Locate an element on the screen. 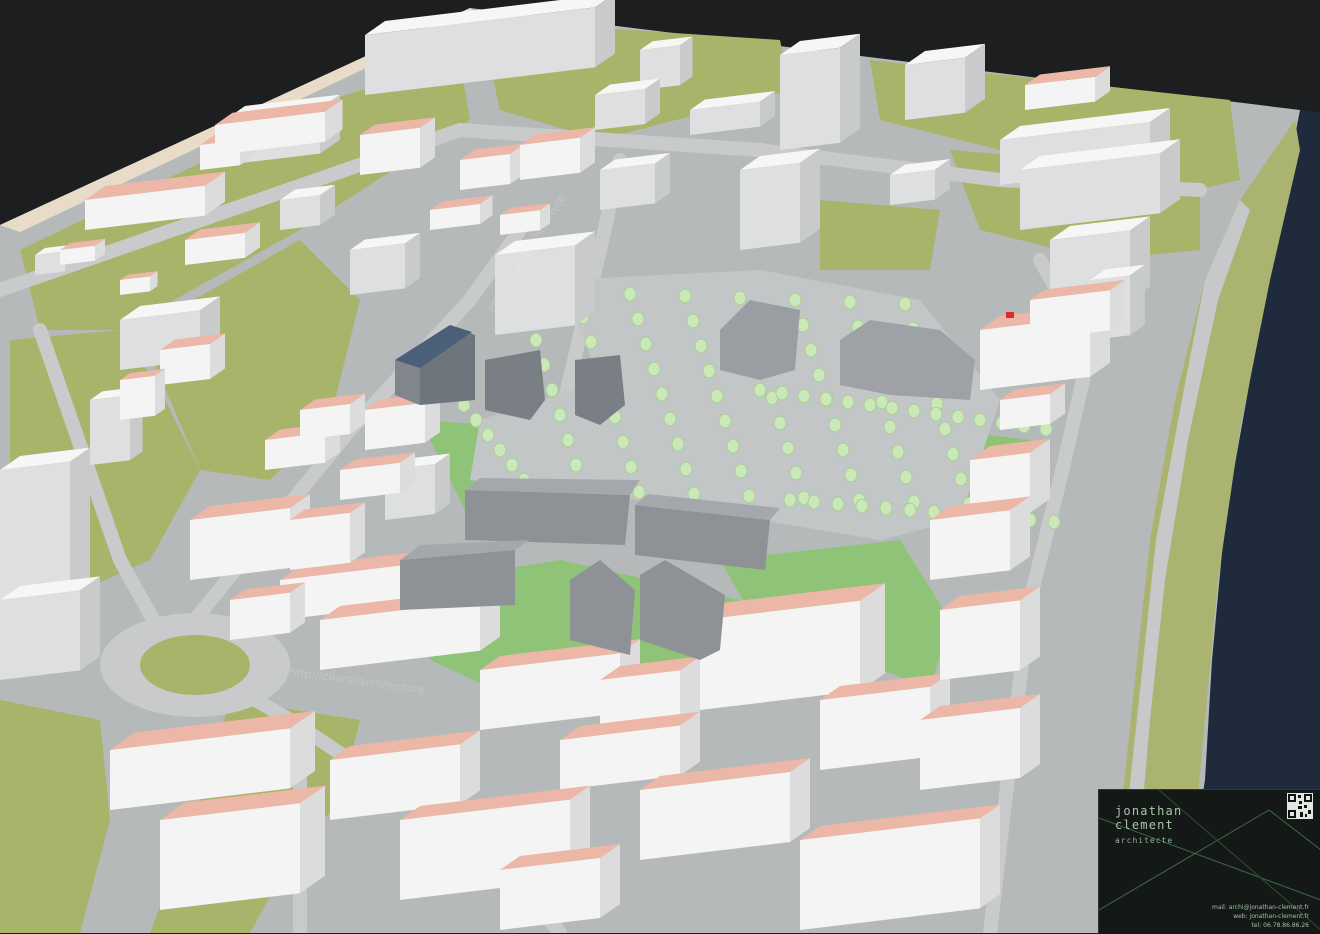  pink-building-15-front is located at coordinates (325, 422).